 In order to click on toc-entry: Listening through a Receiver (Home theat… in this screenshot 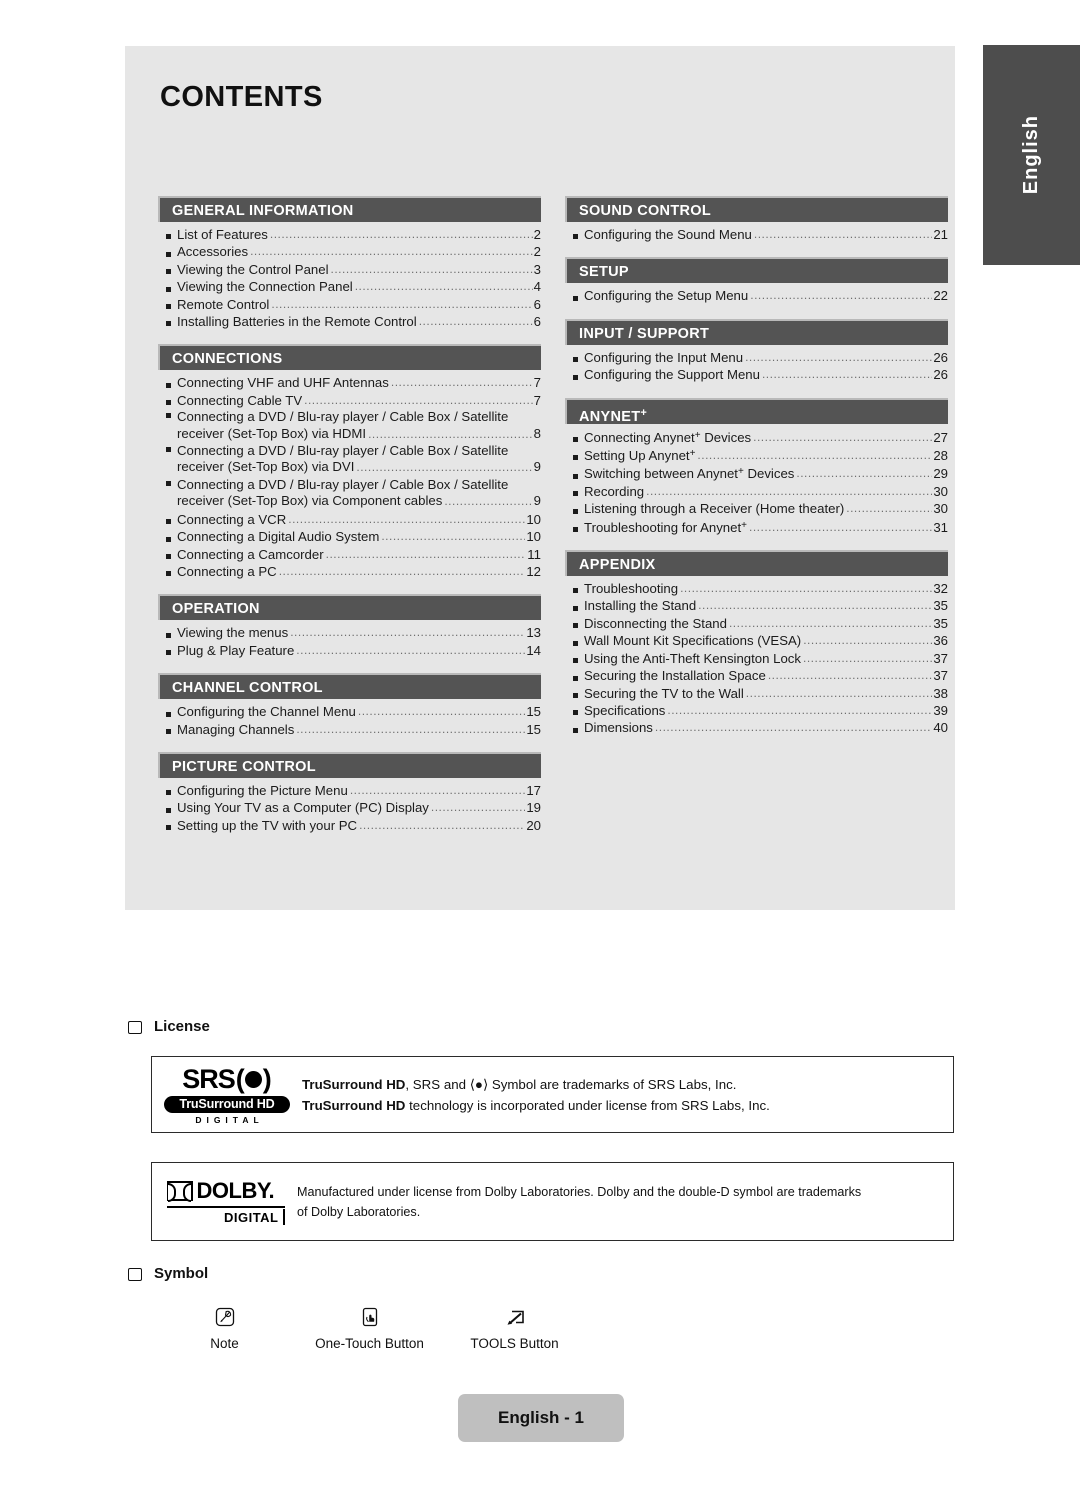, I will do `click(756, 508)`.